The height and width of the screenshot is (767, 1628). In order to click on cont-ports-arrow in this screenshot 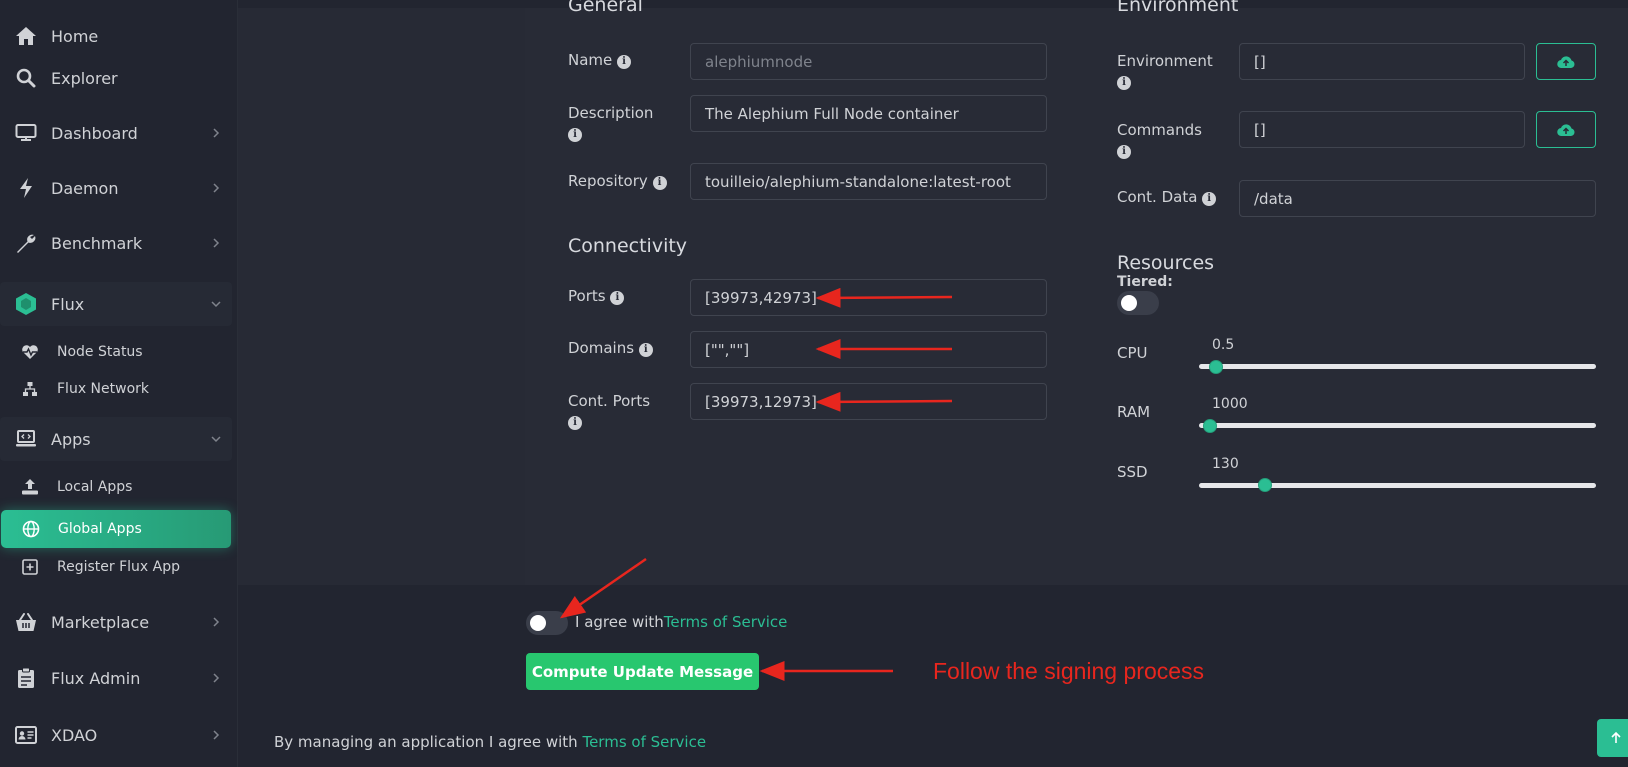, I will do `click(884, 401)`.